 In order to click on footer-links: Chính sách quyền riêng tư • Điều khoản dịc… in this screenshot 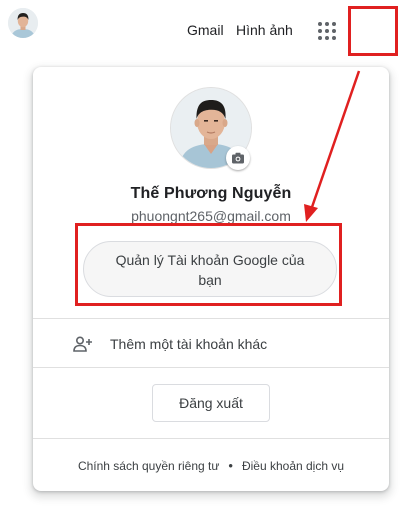, I will do `click(211, 465)`.